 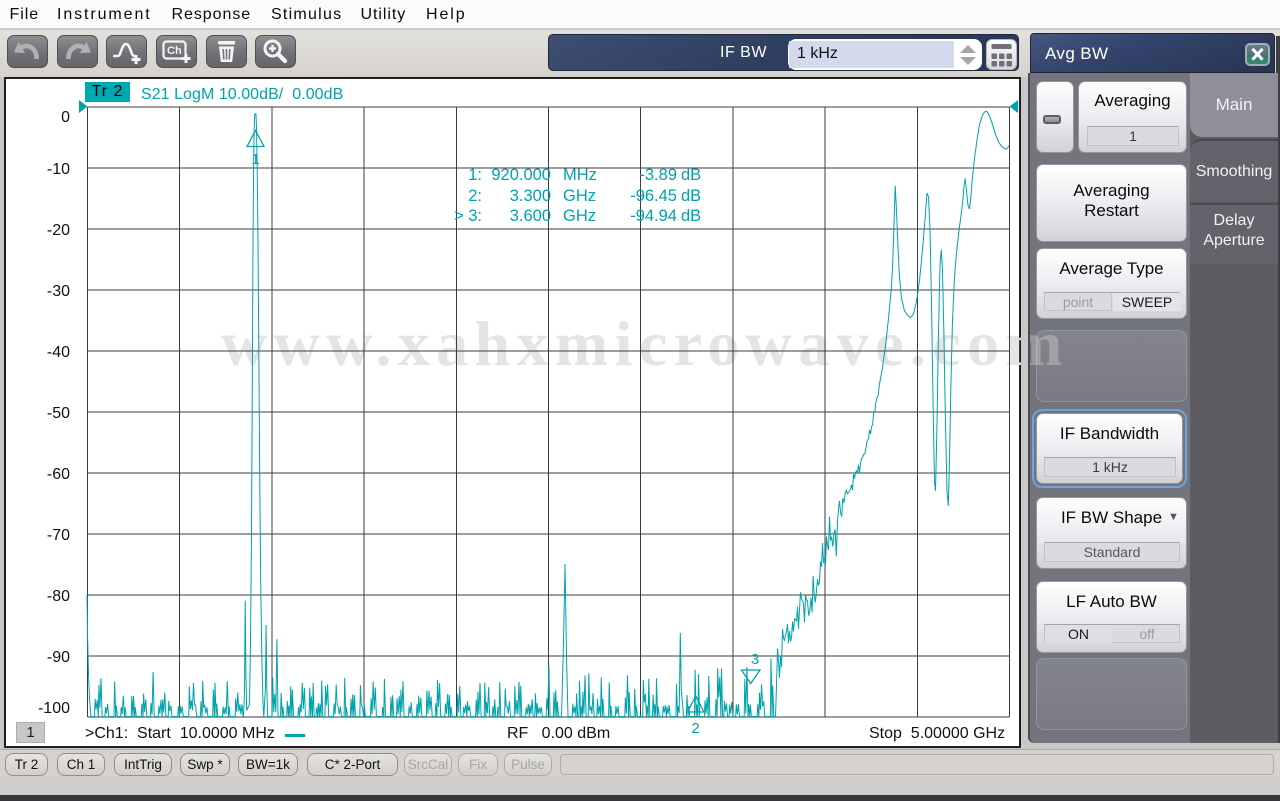 What do you see at coordinates (755, 659) in the screenshot?
I see `svg-text: 3` at bounding box center [755, 659].